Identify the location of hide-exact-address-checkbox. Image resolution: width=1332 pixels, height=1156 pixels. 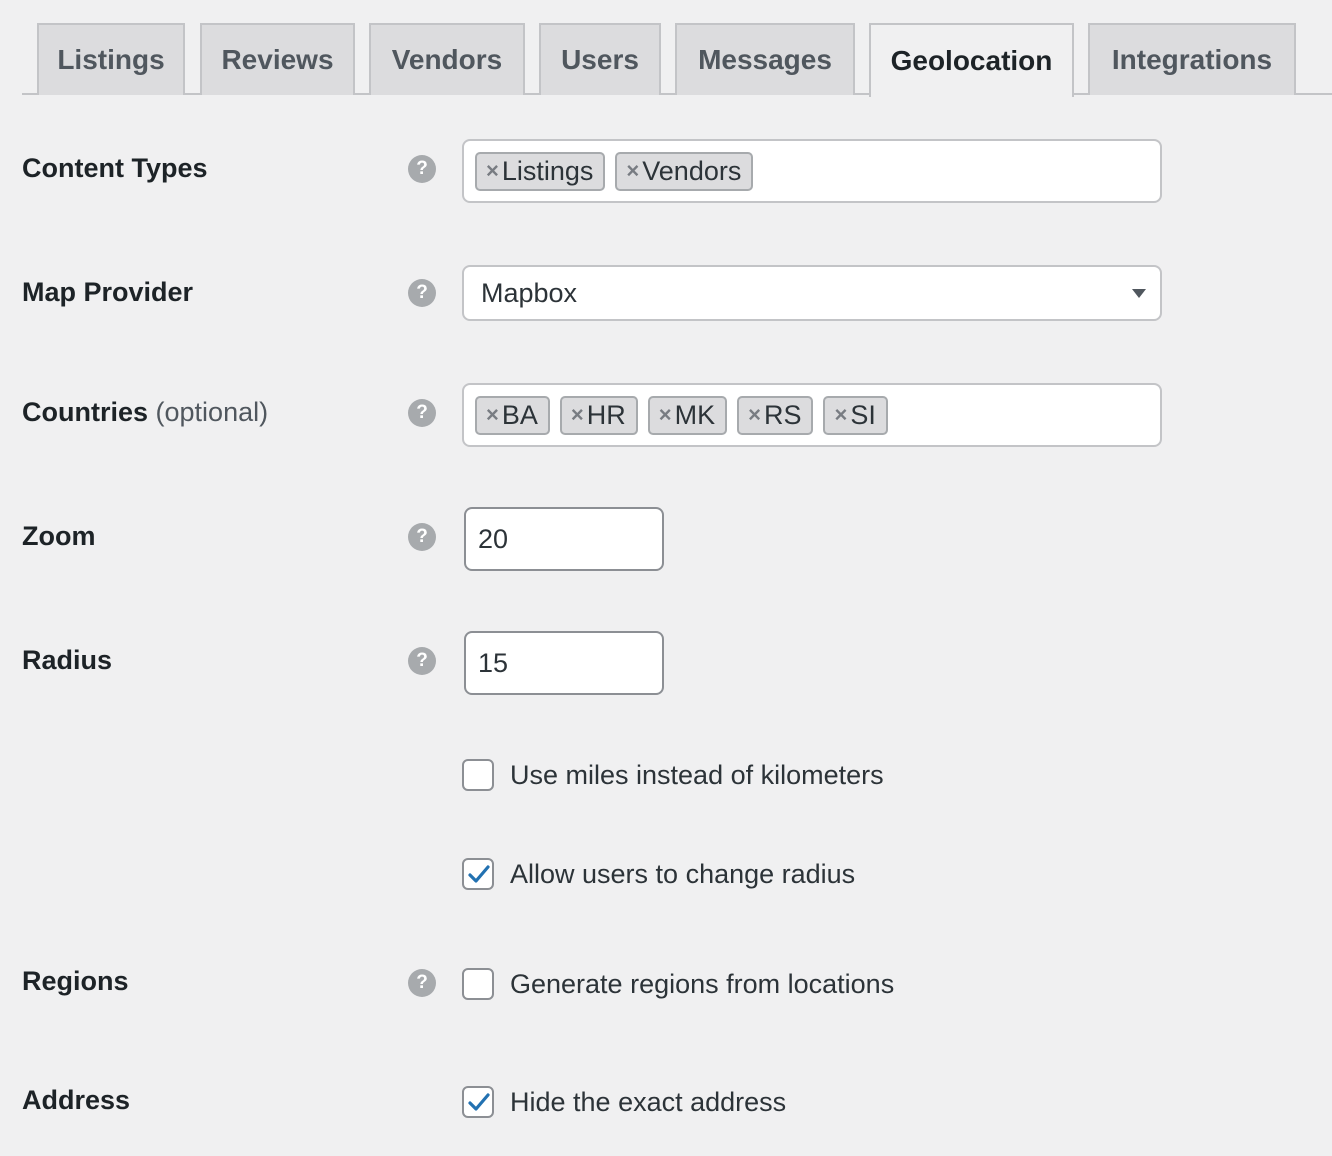
(478, 1102).